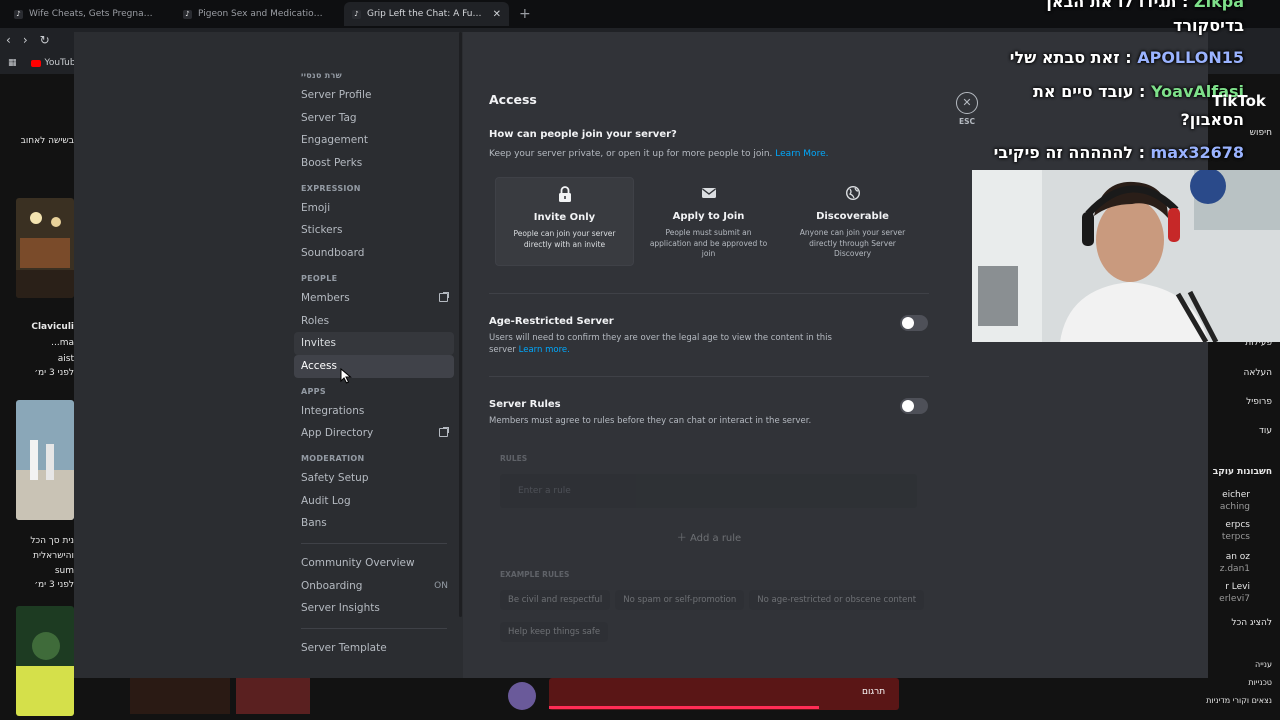 This screenshot has width=1280, height=720. I want to click on nav-engagement: Engagement, so click(374, 140).